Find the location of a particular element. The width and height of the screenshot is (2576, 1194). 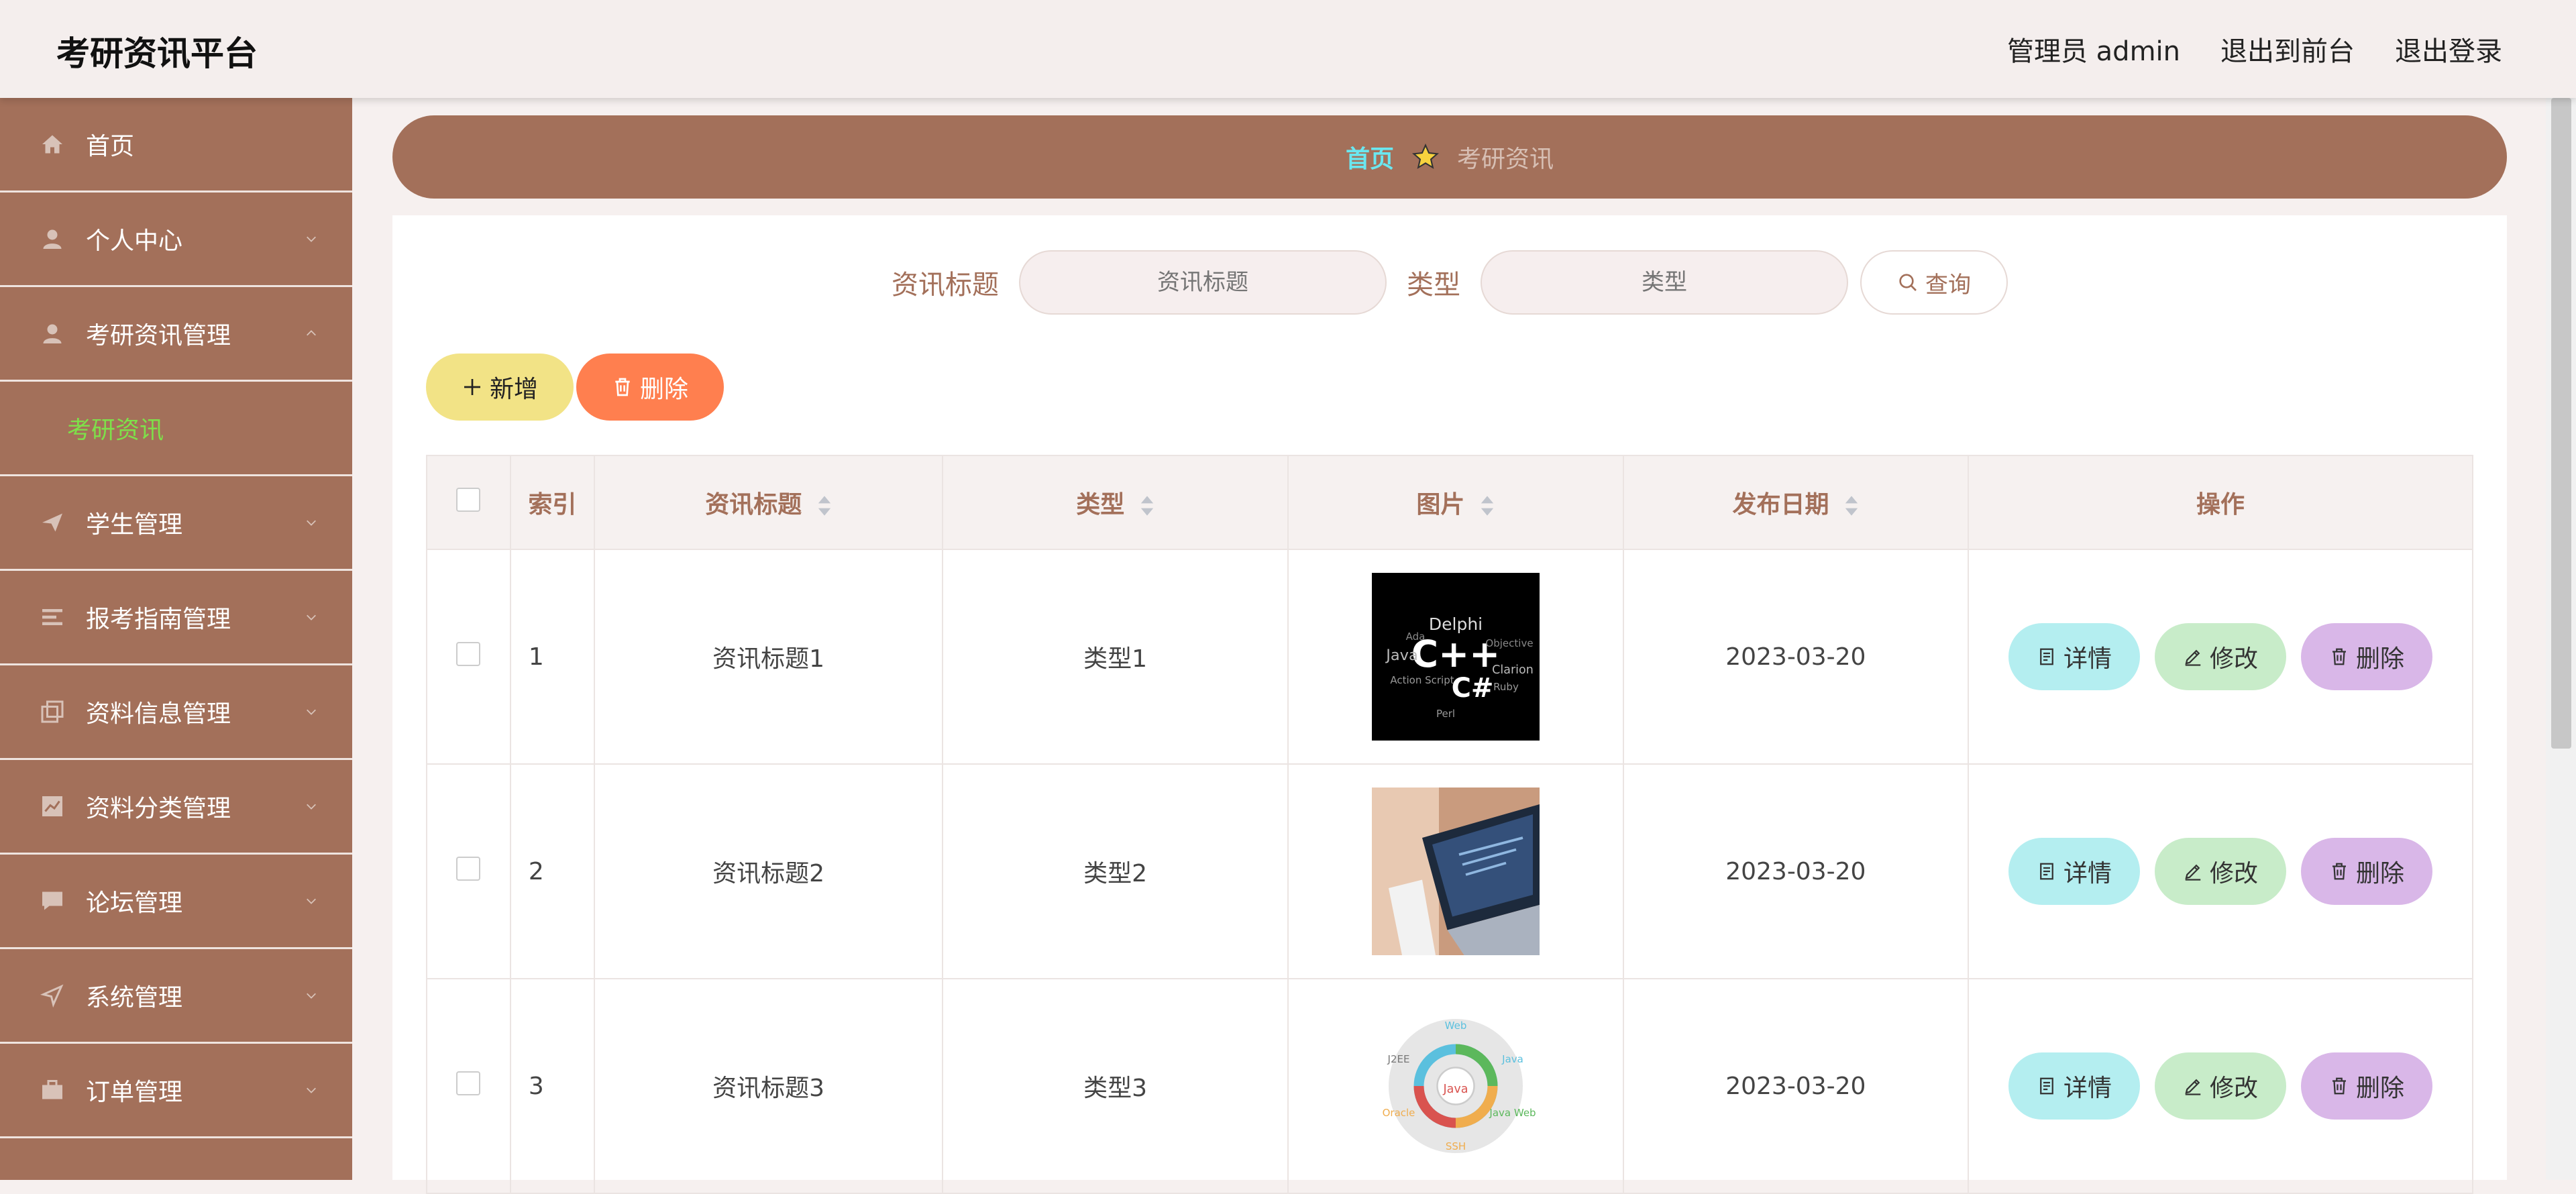

row-index: 2 is located at coordinates (552, 871).